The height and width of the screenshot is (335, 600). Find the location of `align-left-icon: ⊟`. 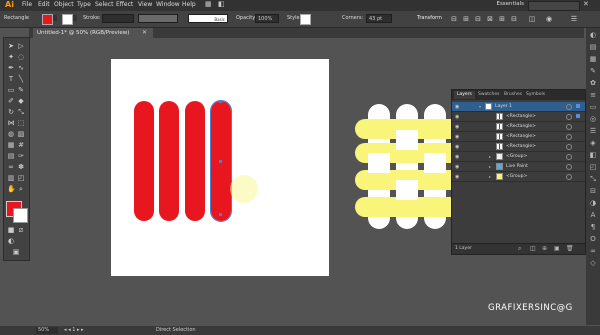

align-left-icon: ⊟ is located at coordinates (454, 19).